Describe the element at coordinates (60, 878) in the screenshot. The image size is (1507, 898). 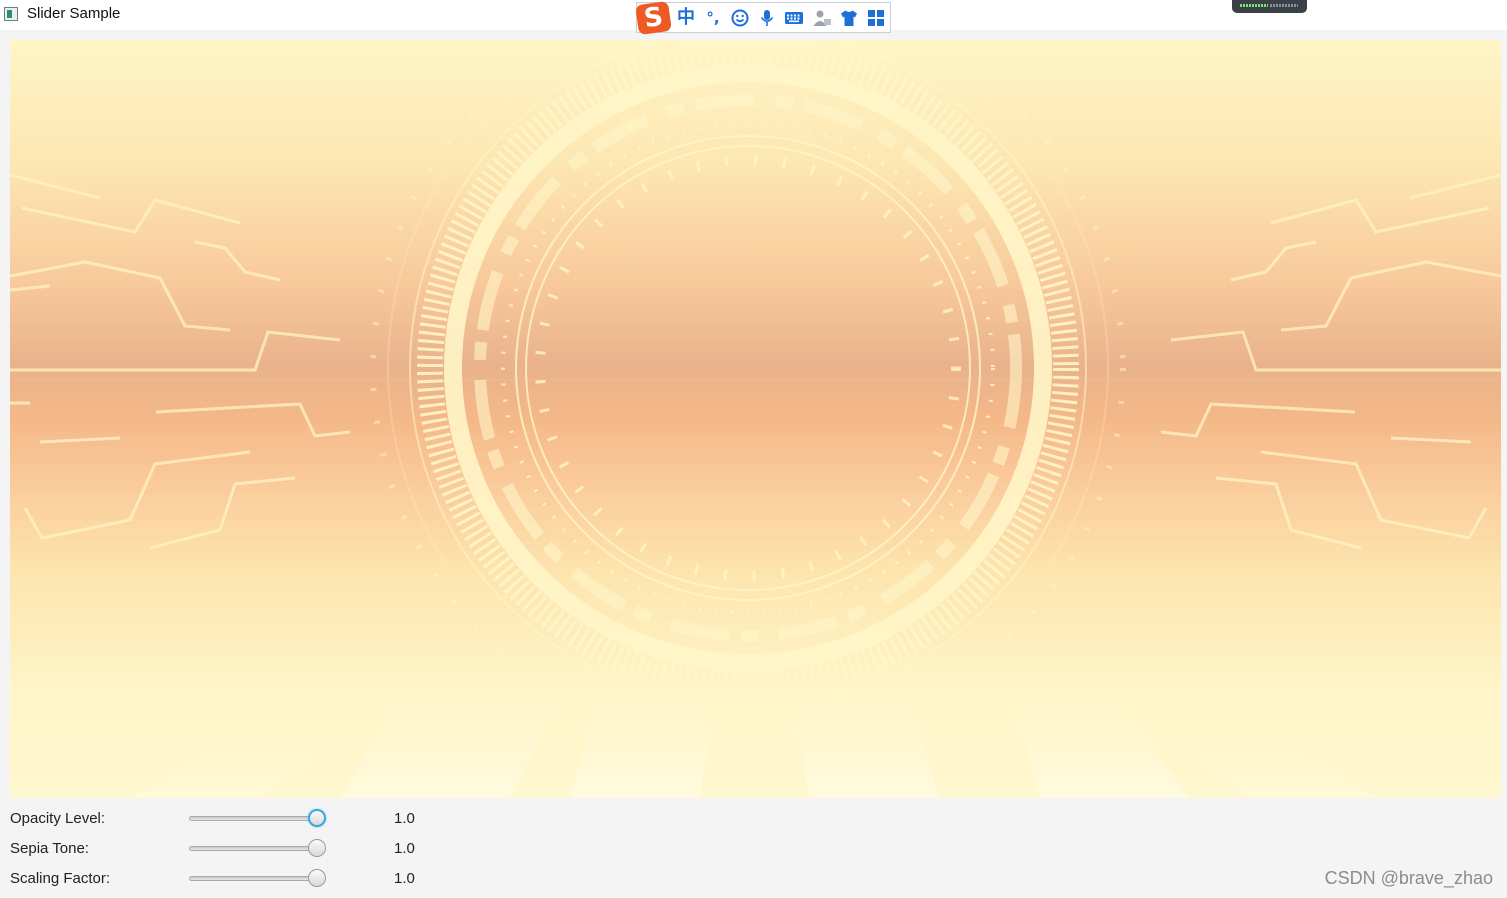
I see `scaling-label: Scaling Factor:` at that location.